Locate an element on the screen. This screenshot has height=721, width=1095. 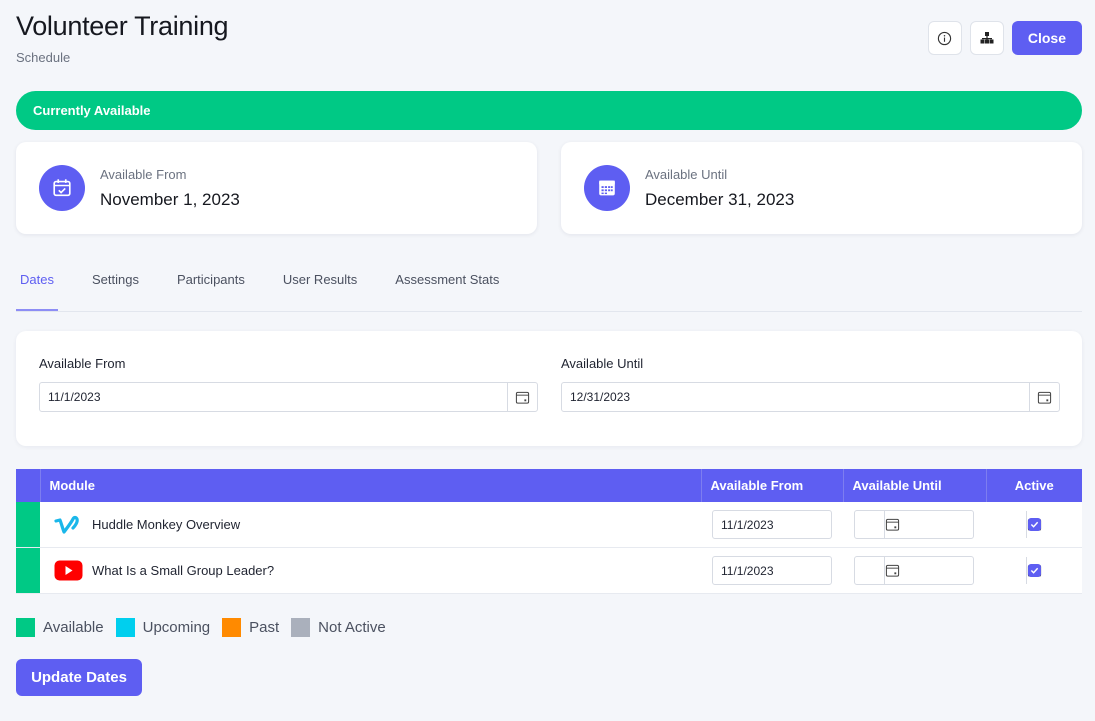
table-row: What Is a Small Group Leader? is located at coordinates (549, 570).